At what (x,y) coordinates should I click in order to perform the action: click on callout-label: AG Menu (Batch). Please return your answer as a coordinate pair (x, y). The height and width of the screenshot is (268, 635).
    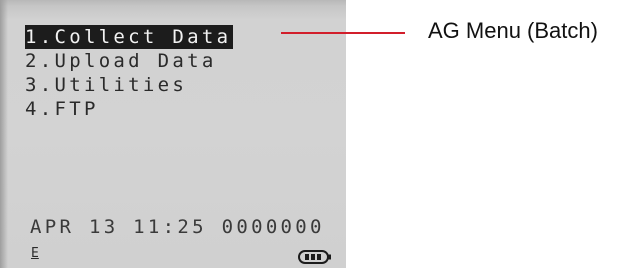
    Looking at the image, I should click on (513, 30).